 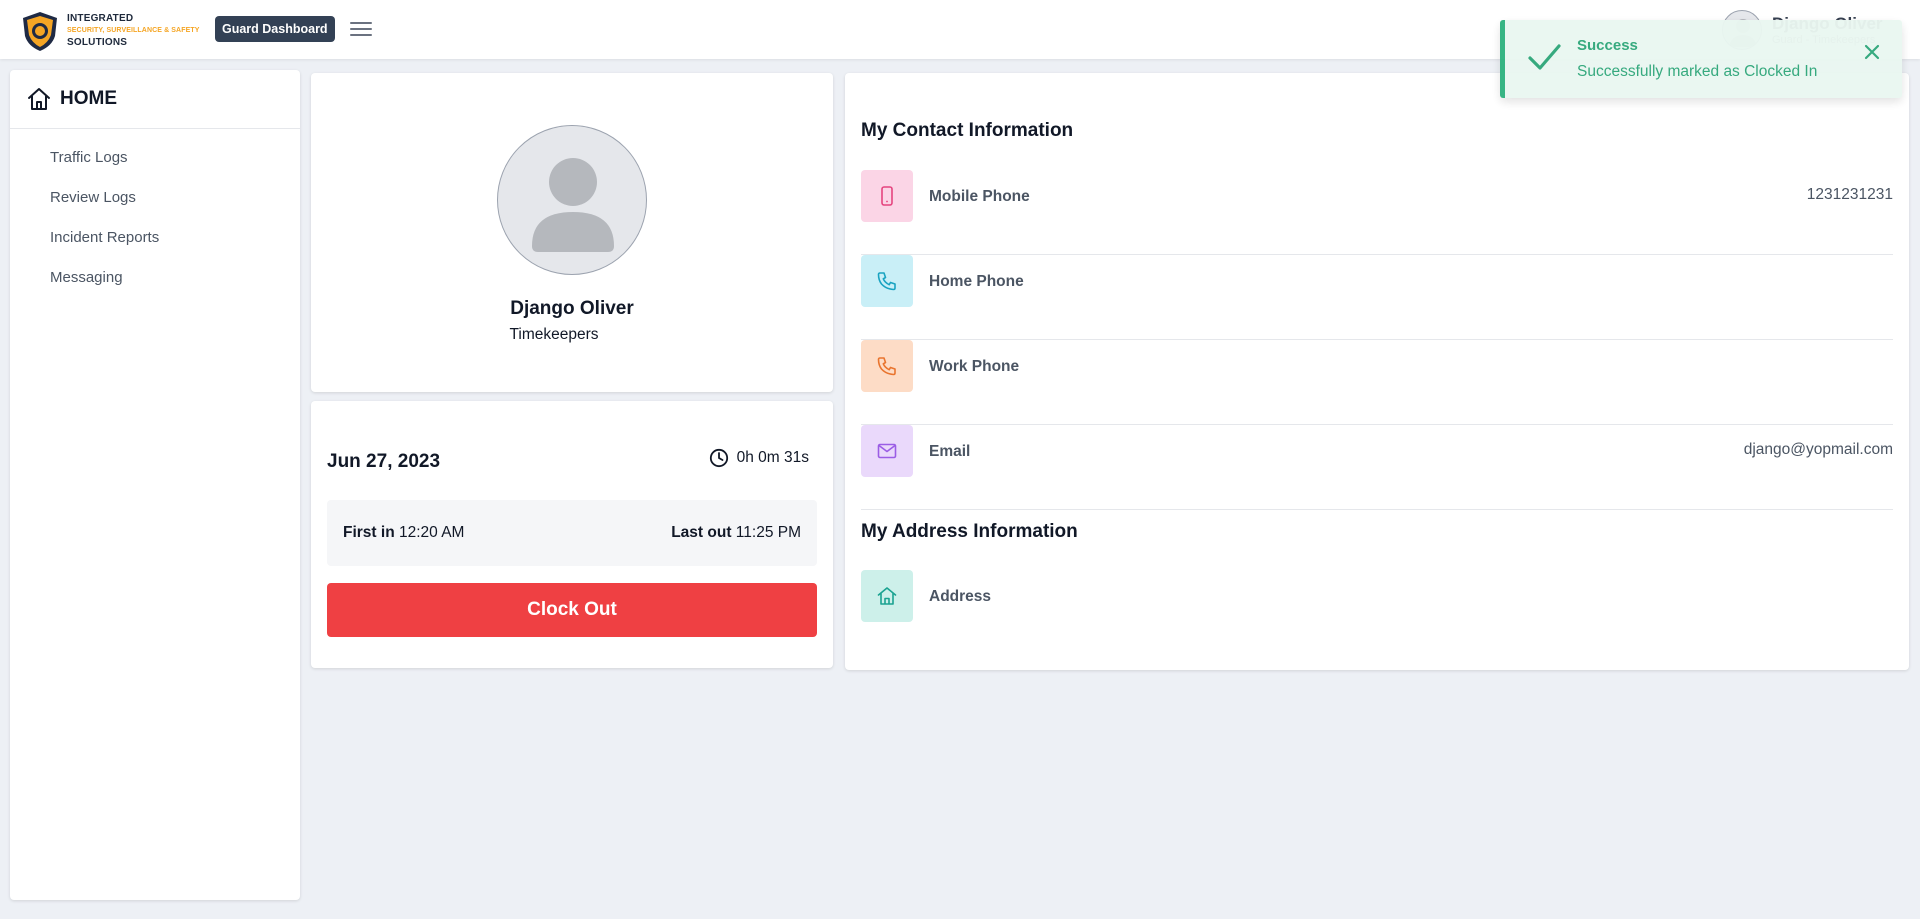 I want to click on clock-out-button: Clock Out, so click(x=572, y=610).